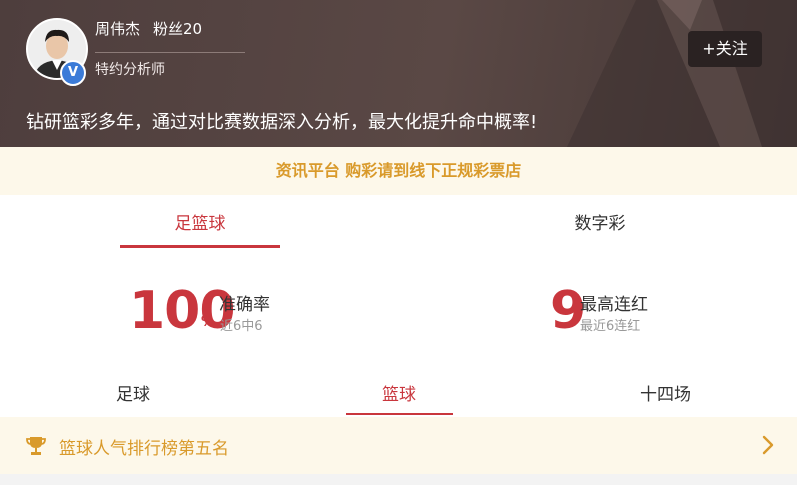  What do you see at coordinates (399, 414) in the screenshot?
I see `sub-tab-active-indicator` at bounding box center [399, 414].